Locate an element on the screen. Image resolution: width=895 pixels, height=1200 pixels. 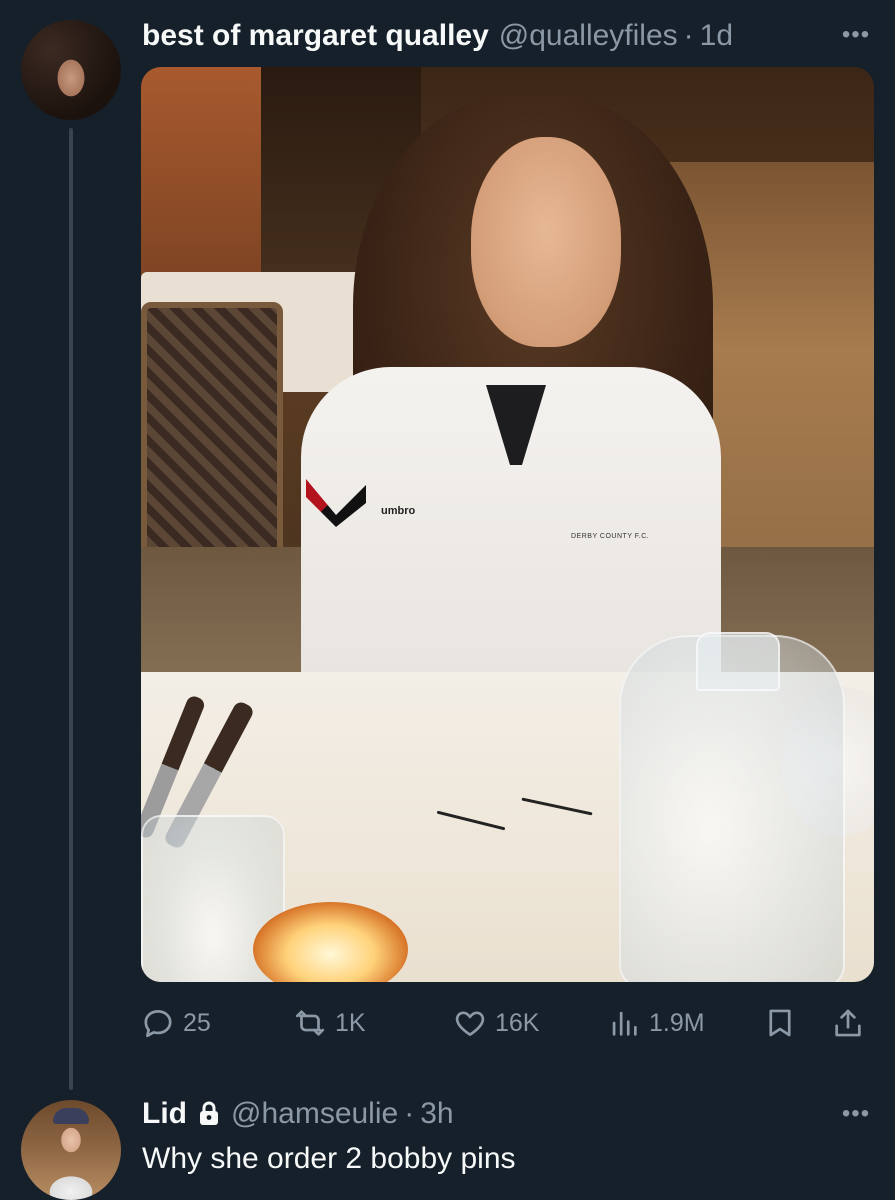
bookmark-icon is located at coordinates (780, 1023).